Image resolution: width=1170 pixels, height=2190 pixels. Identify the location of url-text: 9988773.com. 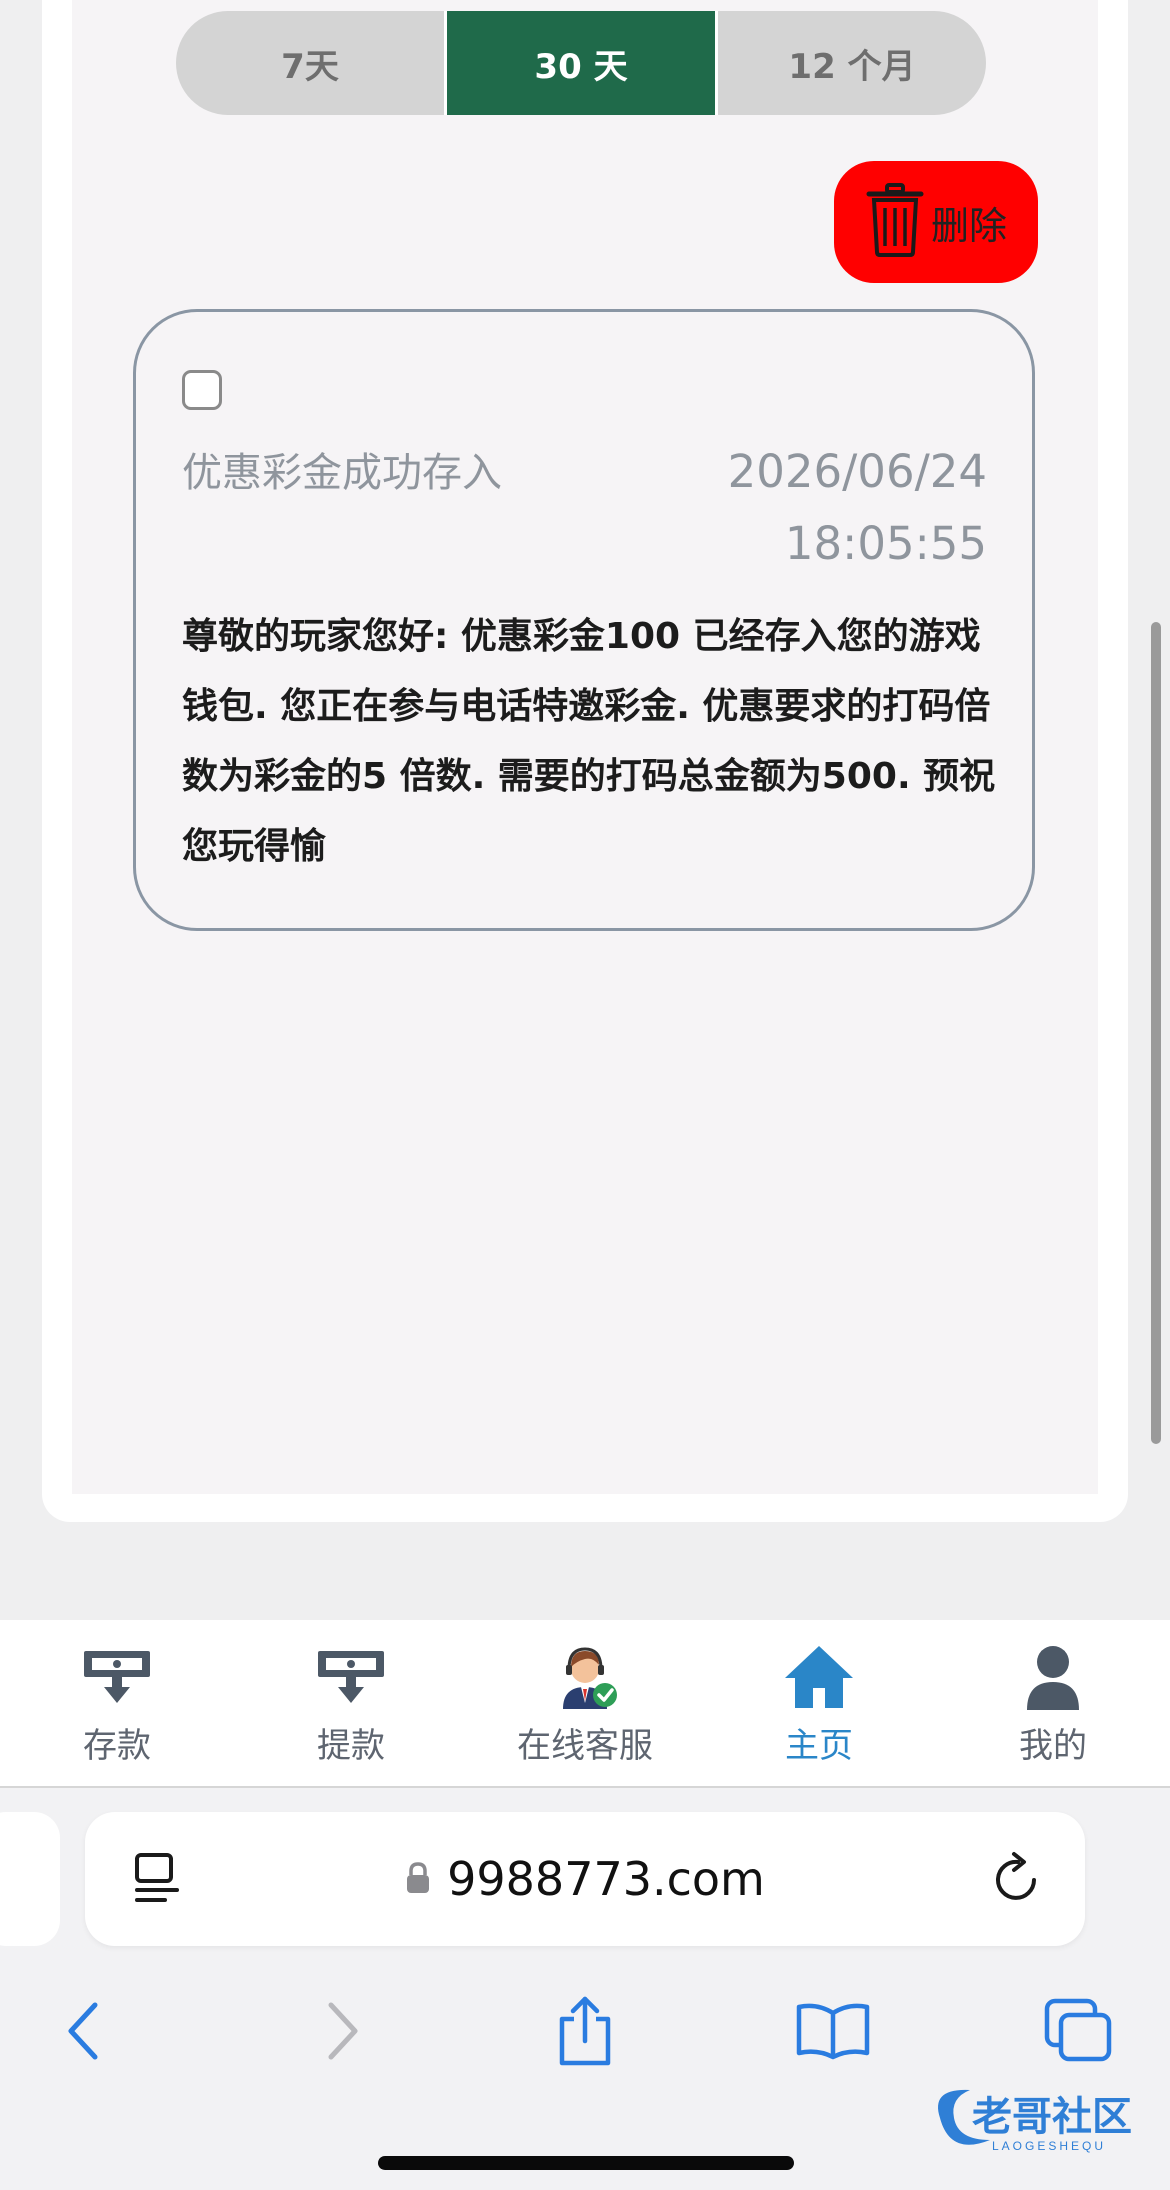
(606, 1879).